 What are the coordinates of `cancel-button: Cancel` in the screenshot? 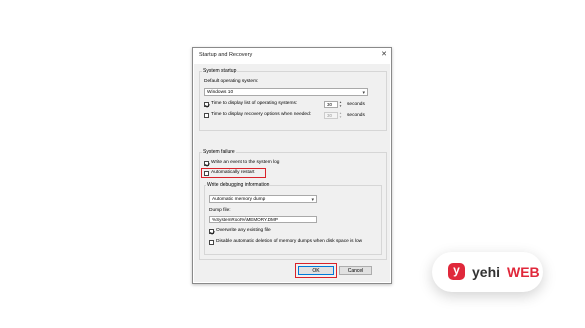 It's located at (355, 270).